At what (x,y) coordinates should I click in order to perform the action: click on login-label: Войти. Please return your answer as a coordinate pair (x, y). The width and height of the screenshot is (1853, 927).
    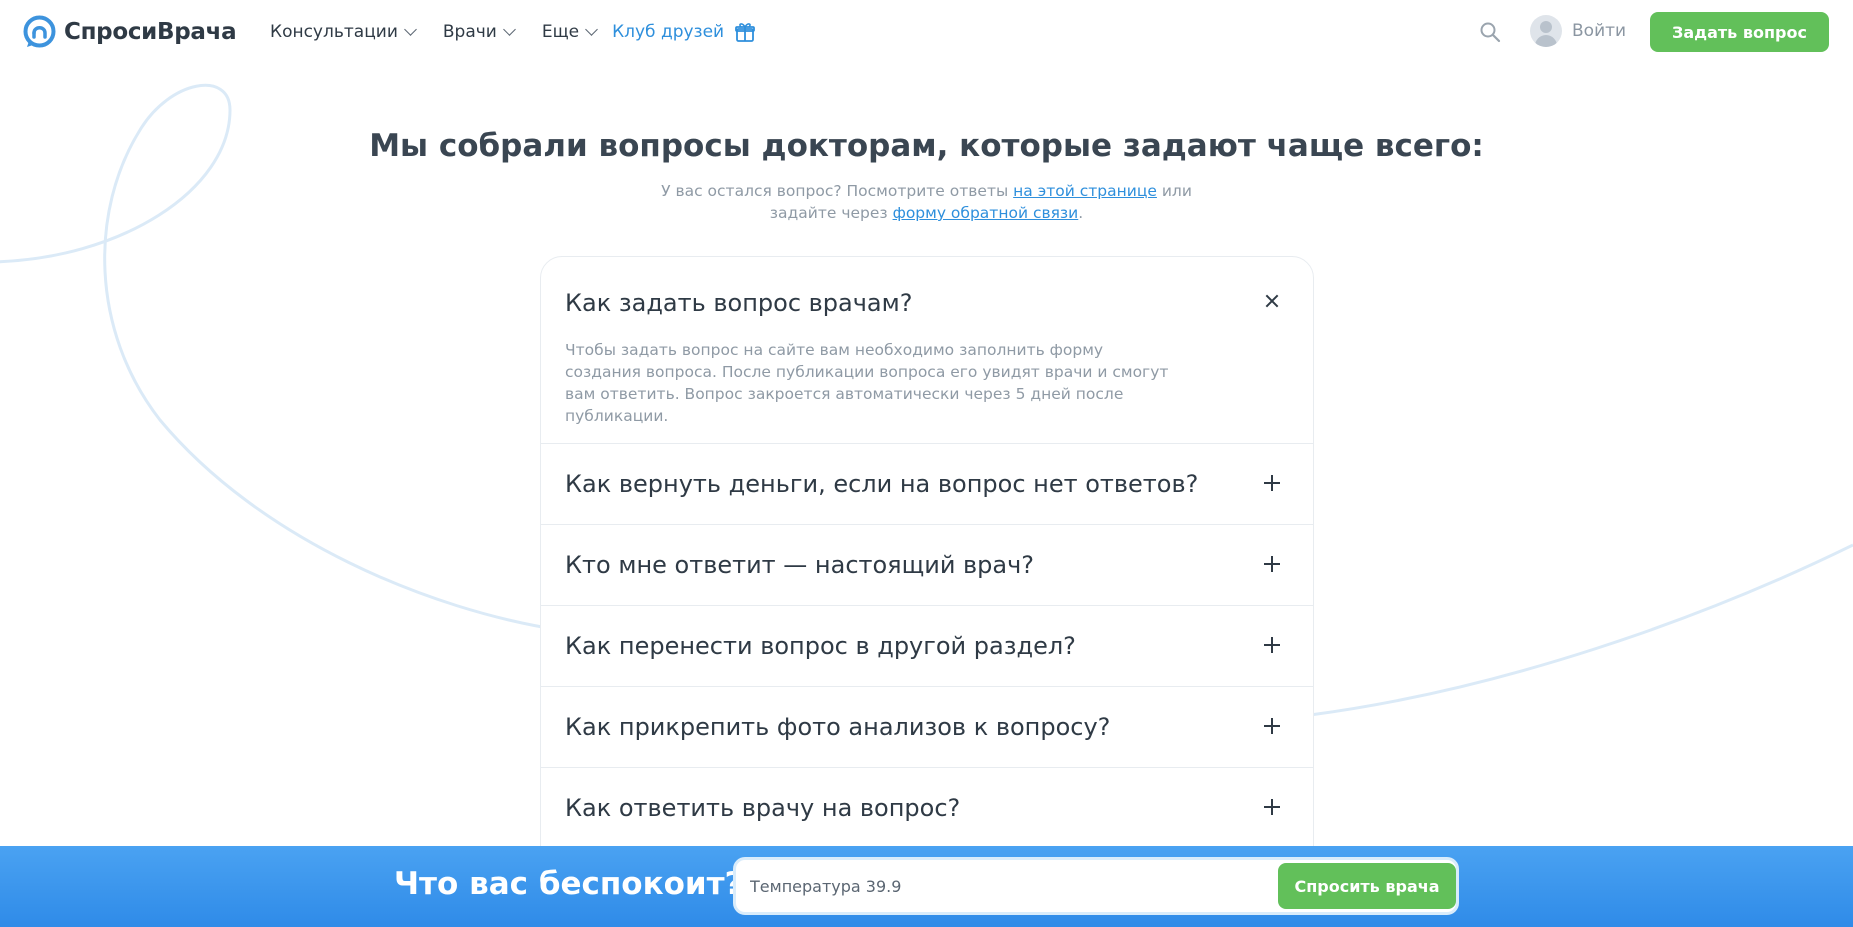
    Looking at the image, I should click on (1599, 31).